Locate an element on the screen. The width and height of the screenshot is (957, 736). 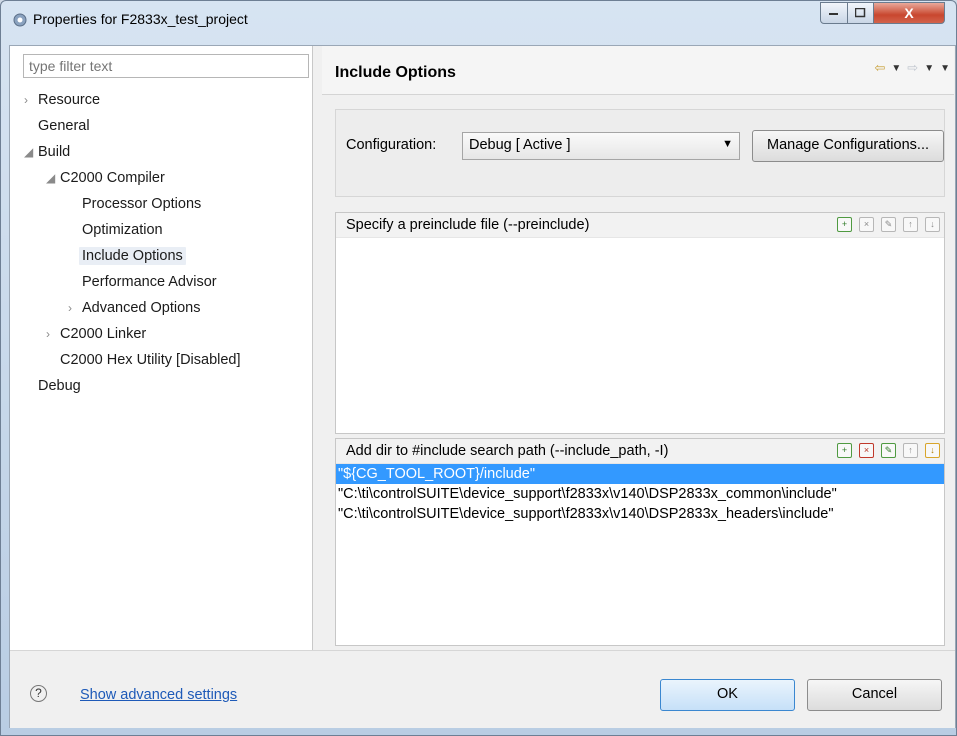
tree-item-optimization: Optimization is located at coordinates (122, 230).